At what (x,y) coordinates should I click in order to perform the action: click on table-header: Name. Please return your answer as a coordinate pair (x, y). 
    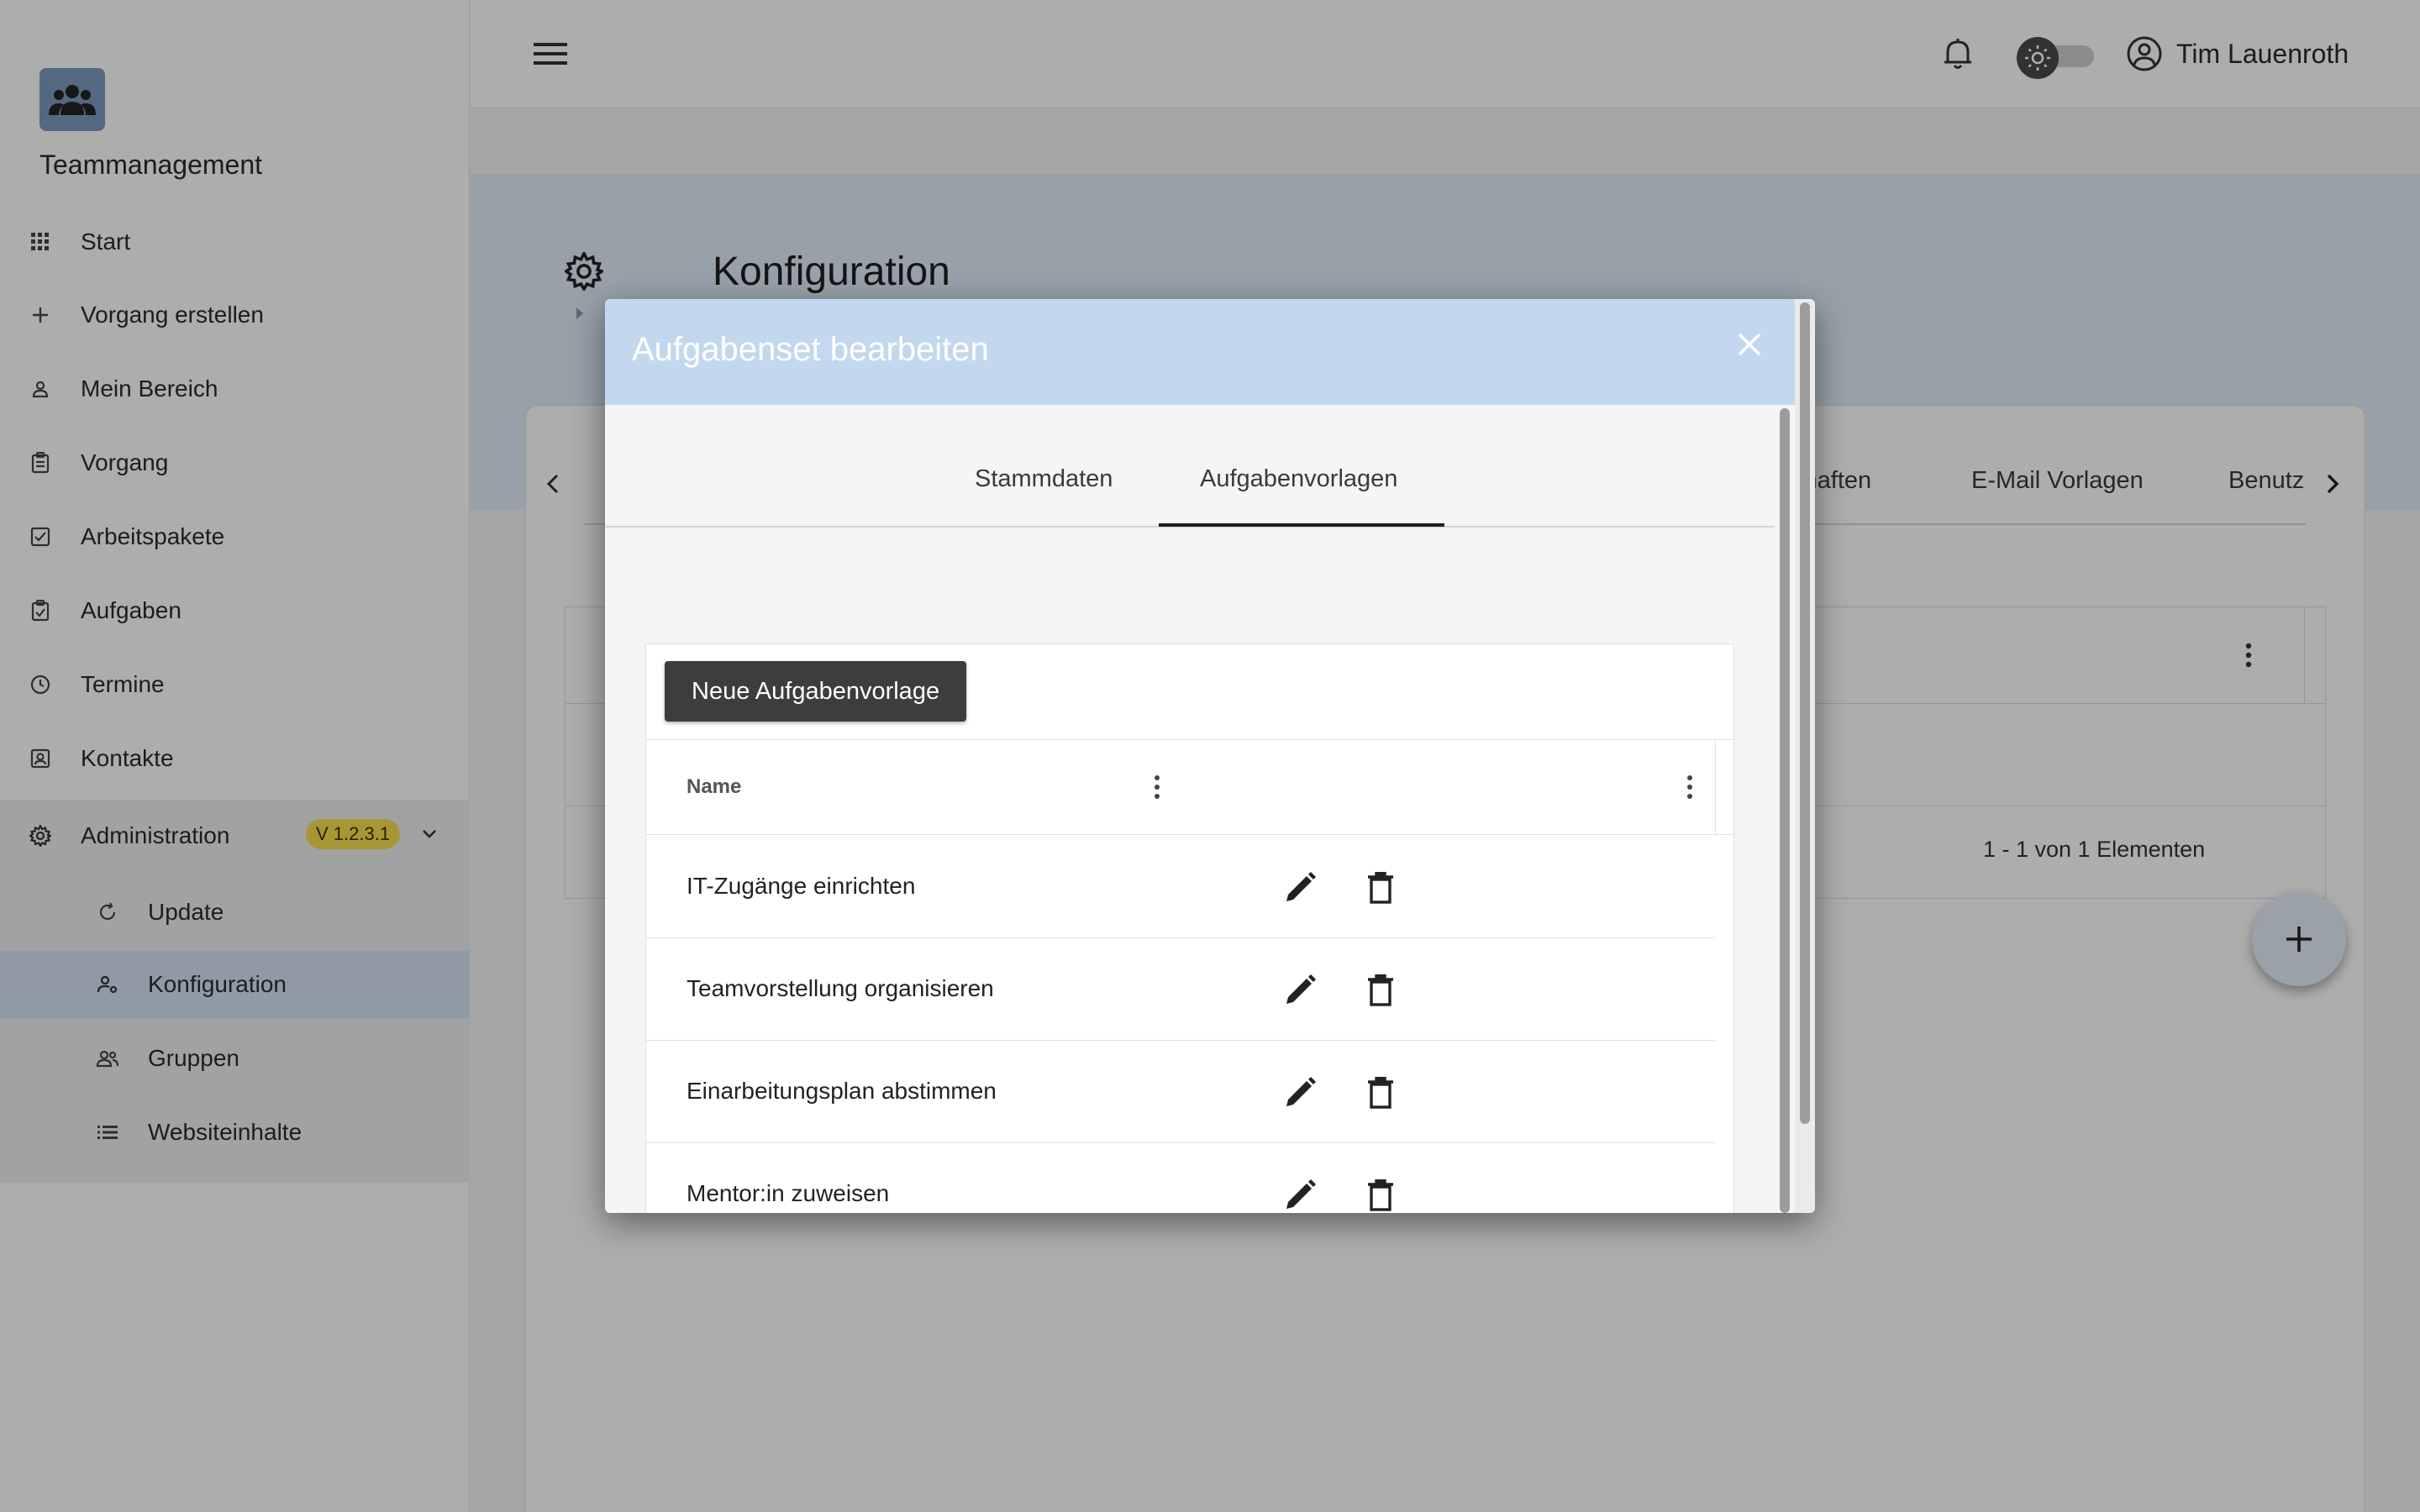
    Looking at the image, I should click on (1191, 787).